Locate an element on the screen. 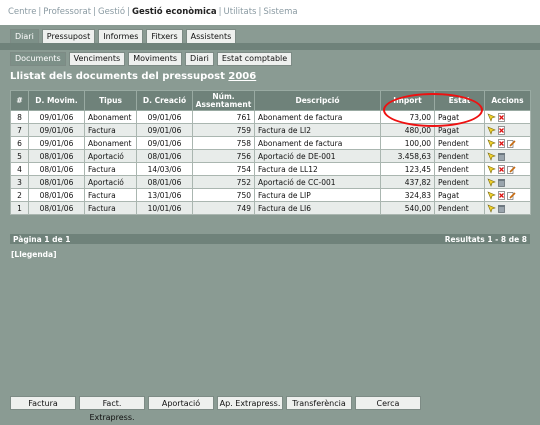 This screenshot has height=425, width=540. subtab-diari: Diari is located at coordinates (199, 59).